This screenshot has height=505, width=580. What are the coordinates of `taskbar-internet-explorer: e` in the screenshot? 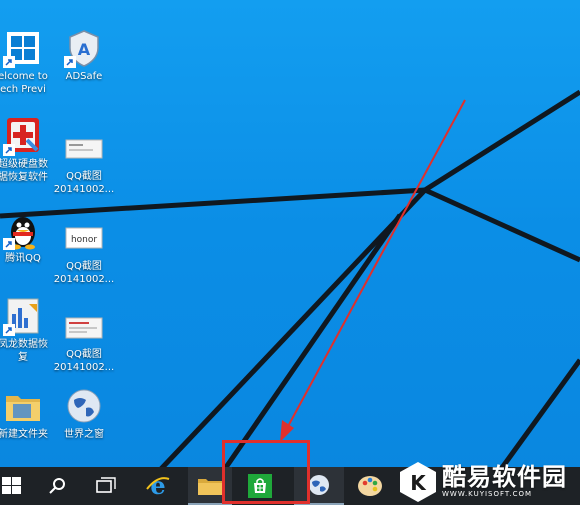 It's located at (158, 486).